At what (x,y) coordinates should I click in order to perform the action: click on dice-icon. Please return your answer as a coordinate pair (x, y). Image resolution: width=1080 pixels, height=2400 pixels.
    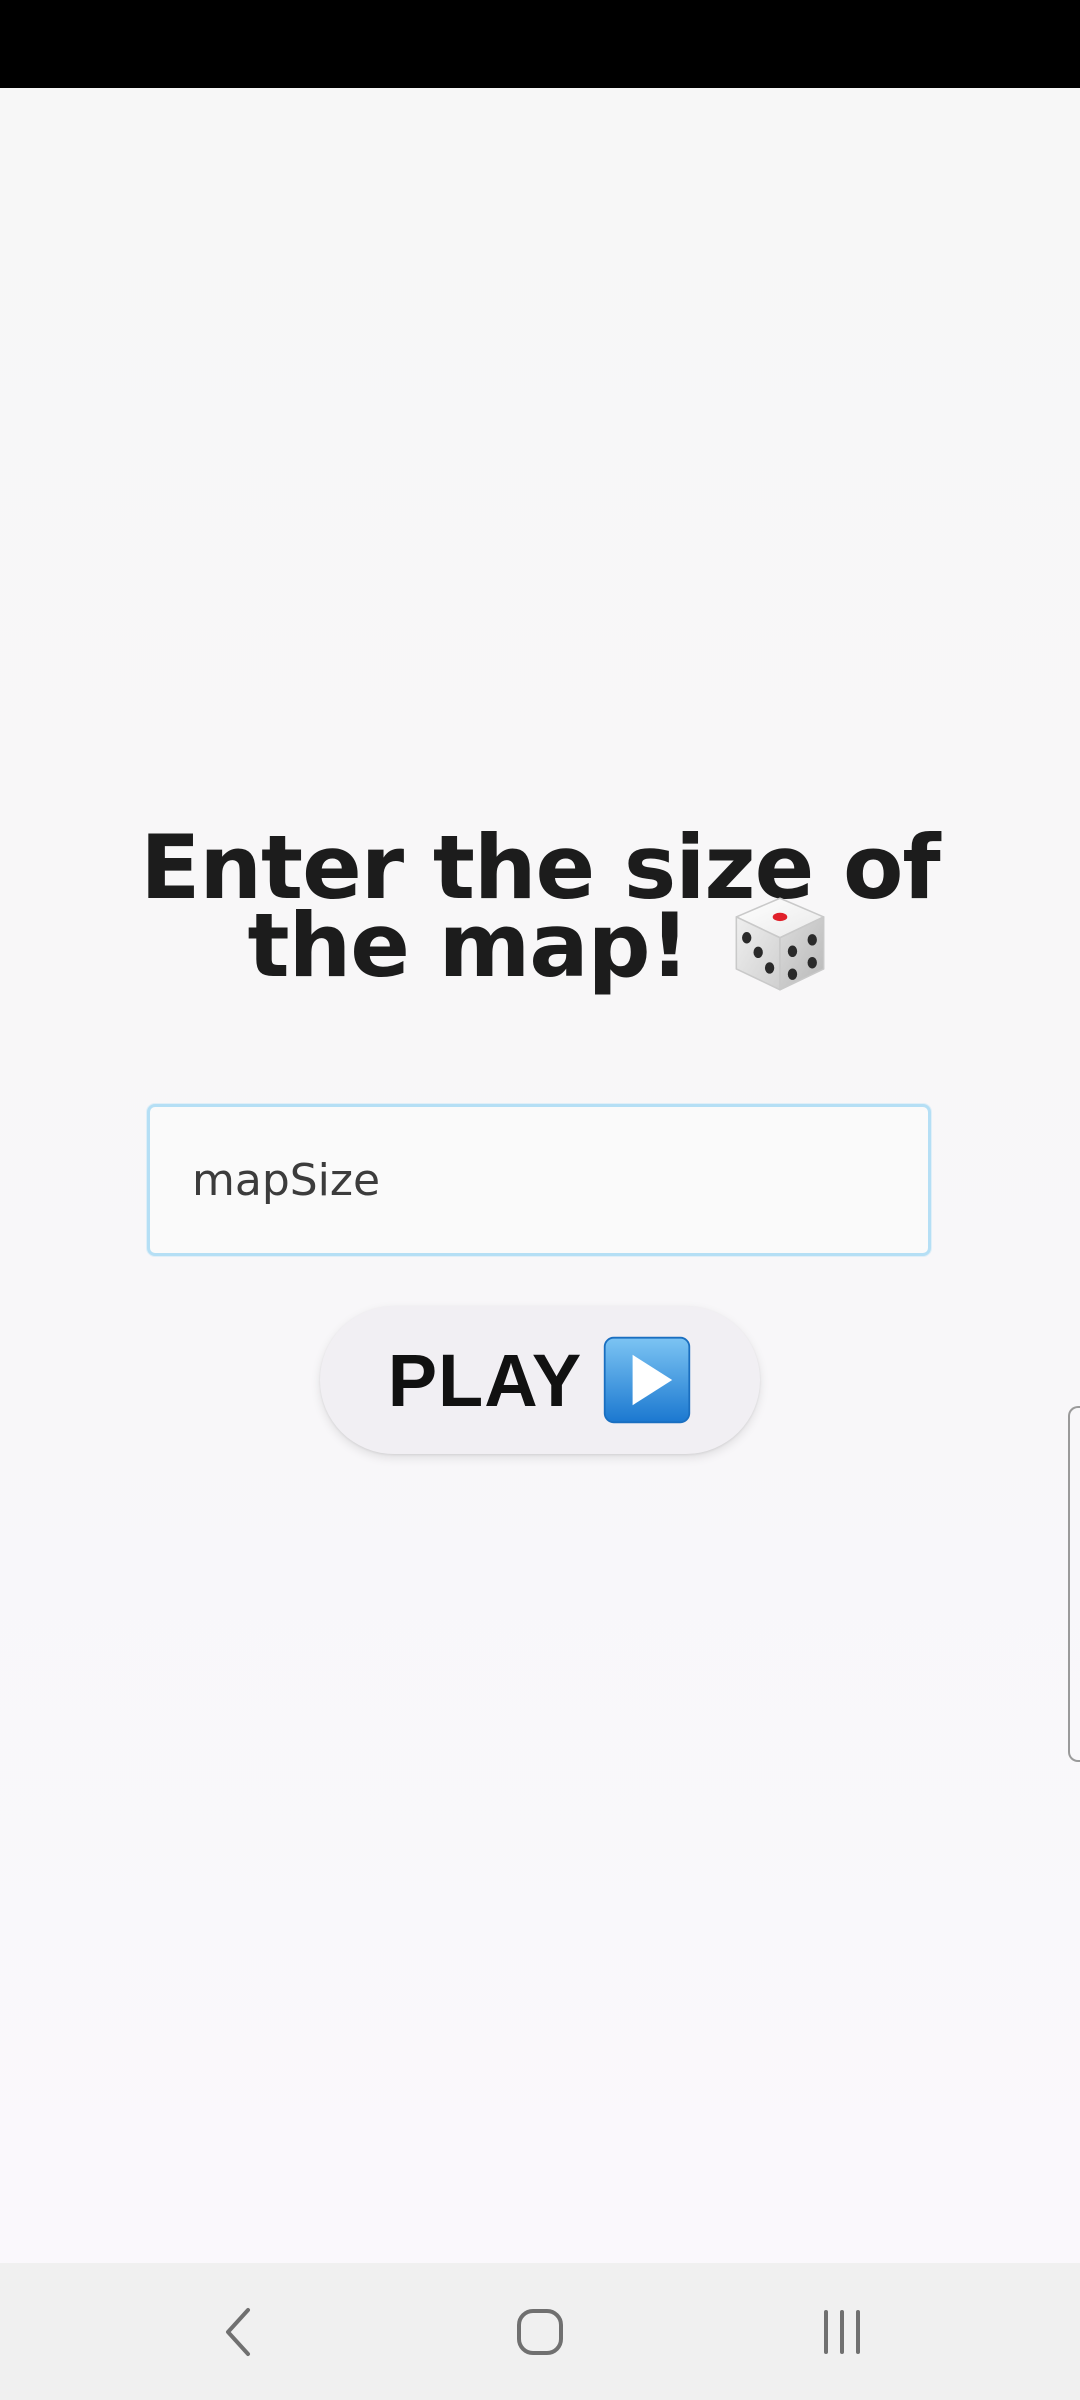
    Looking at the image, I should click on (780, 944).